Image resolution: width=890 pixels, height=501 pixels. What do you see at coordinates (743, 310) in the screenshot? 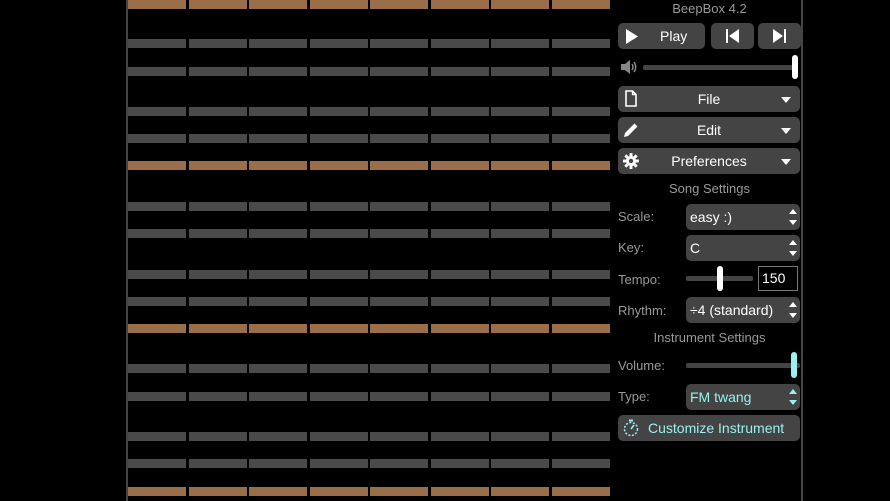
I see `rhythm-select: ÷4 (standard)` at bounding box center [743, 310].